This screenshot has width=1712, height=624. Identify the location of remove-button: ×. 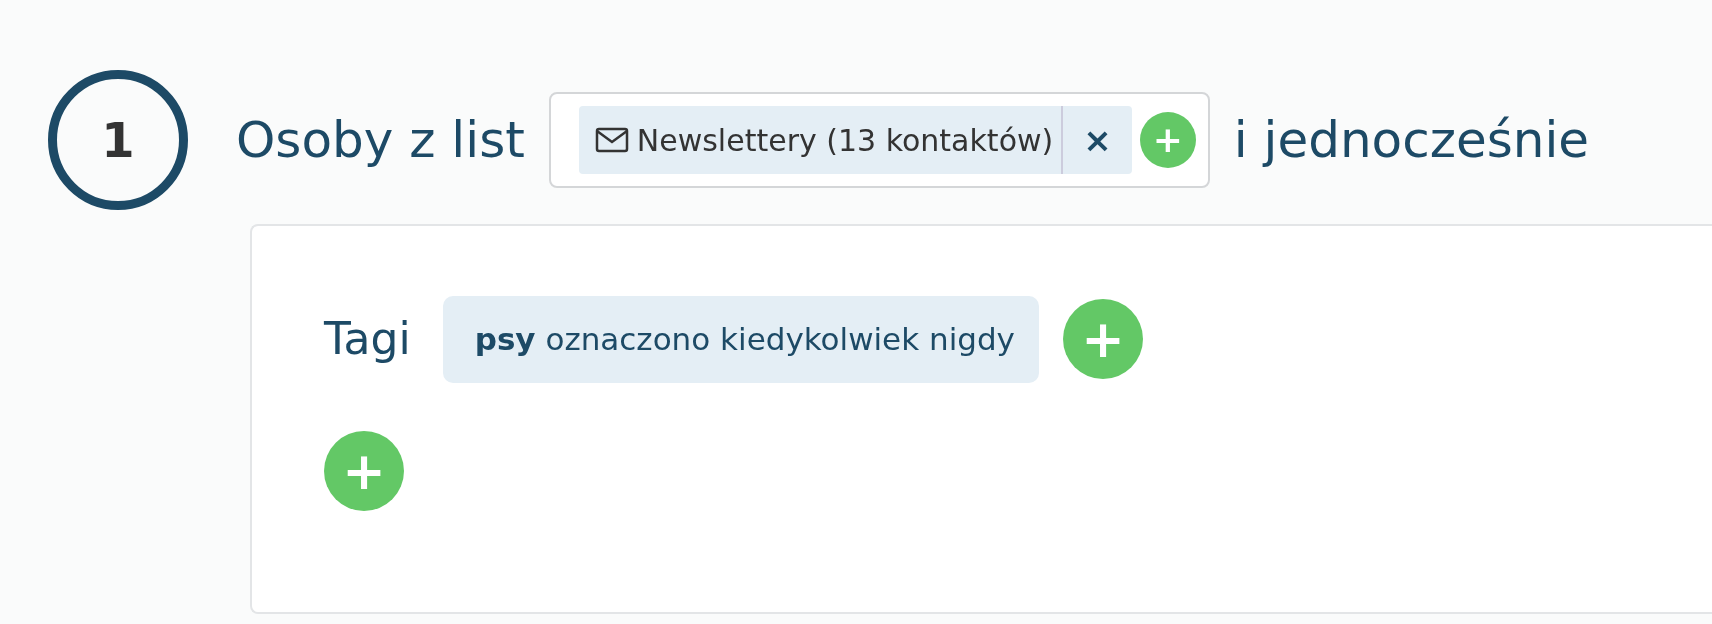
(1096, 140).